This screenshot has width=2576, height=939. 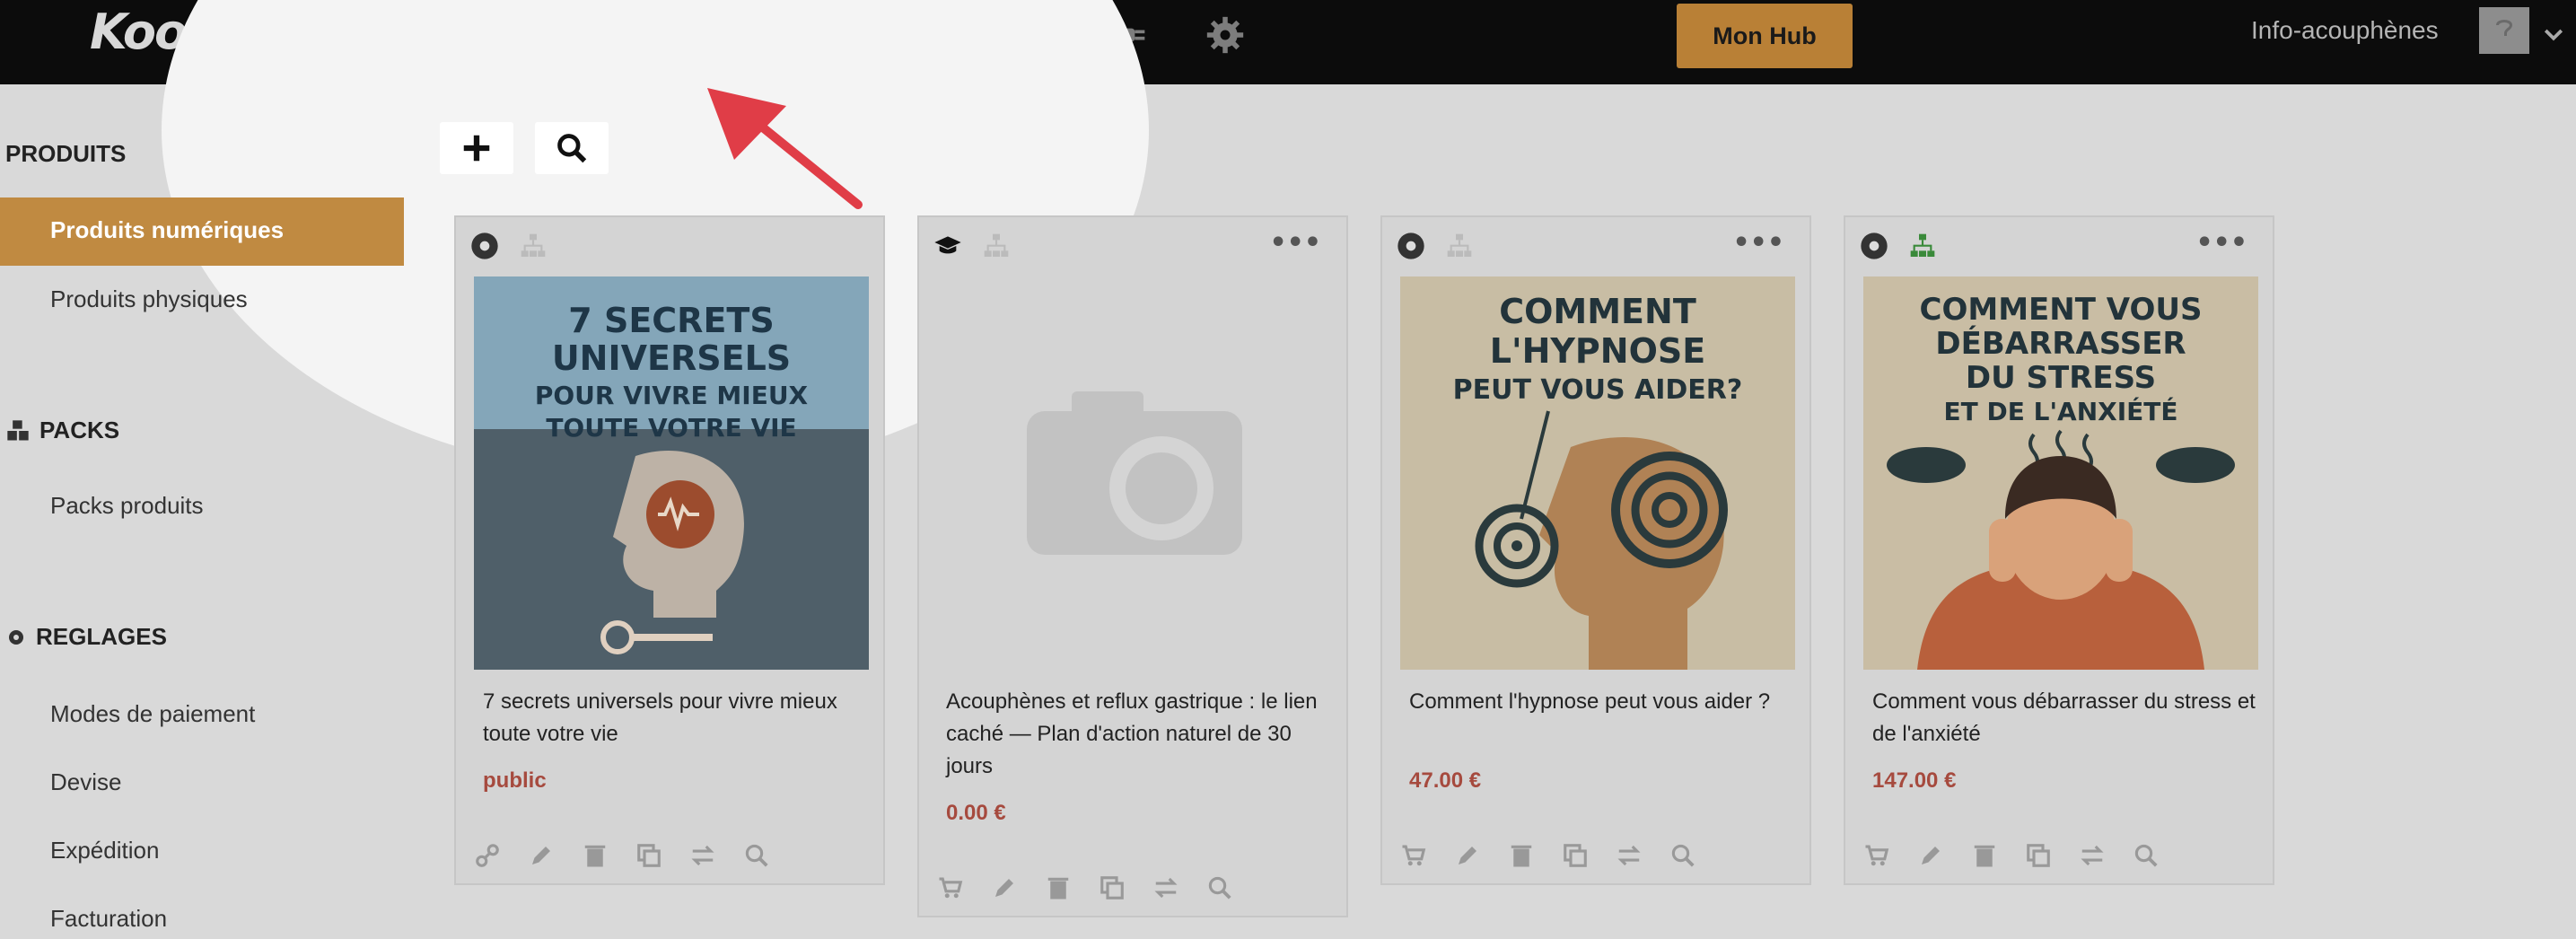 What do you see at coordinates (671, 428) in the screenshot?
I see `image-text: TOUTE VOTRE VIE` at bounding box center [671, 428].